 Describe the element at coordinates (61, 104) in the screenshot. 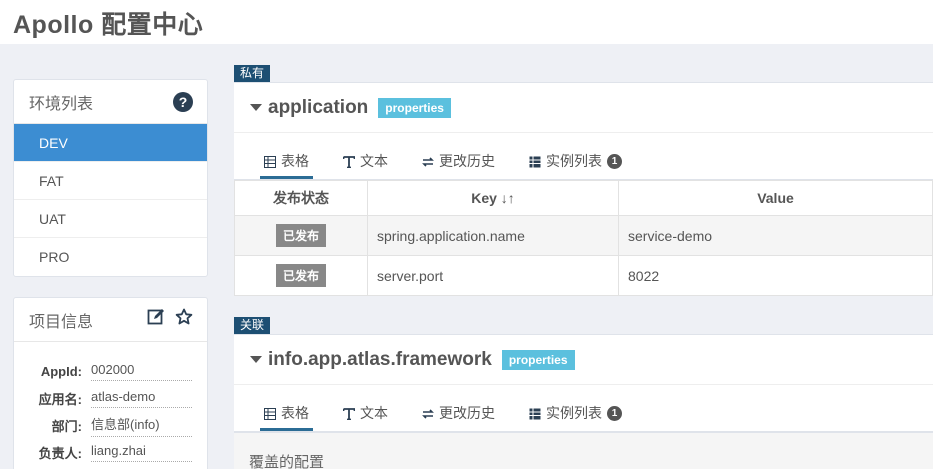

I see `env-list-title: 环境列表` at that location.